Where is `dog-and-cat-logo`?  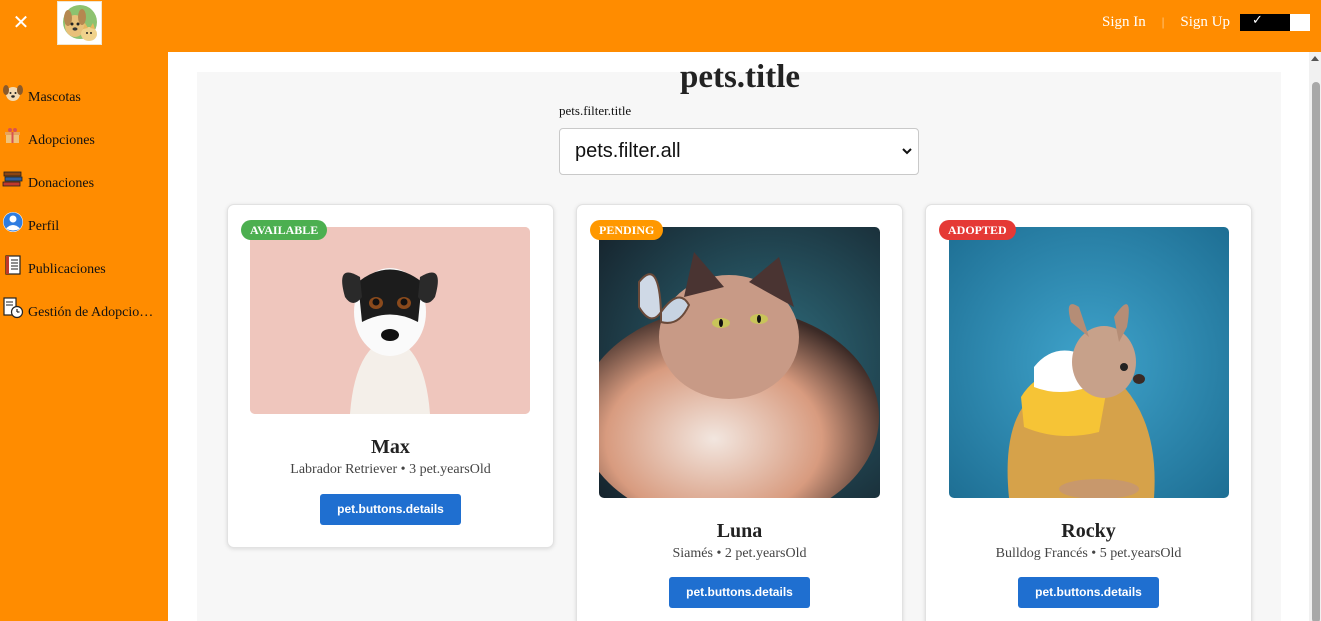 dog-and-cat-logo is located at coordinates (79, 23).